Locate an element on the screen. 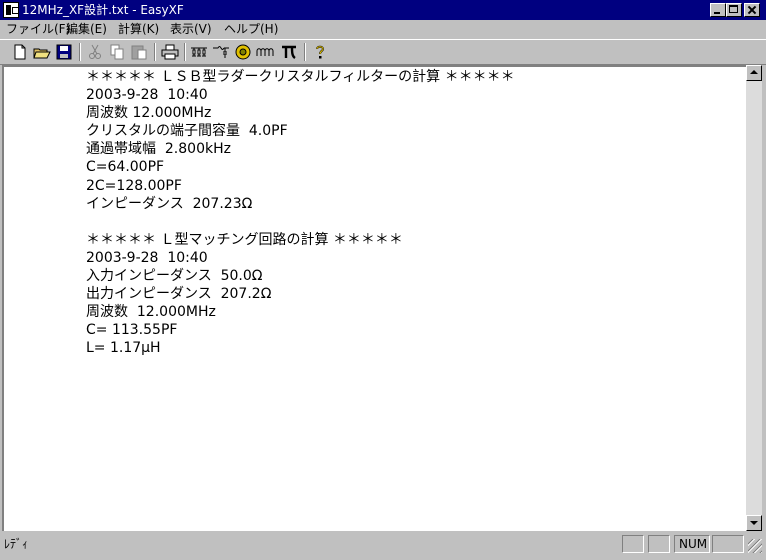 The width and height of the screenshot is (766, 560). title-bar: 12MHz_XF設計.txt - EasyXF is located at coordinates (383, 10).